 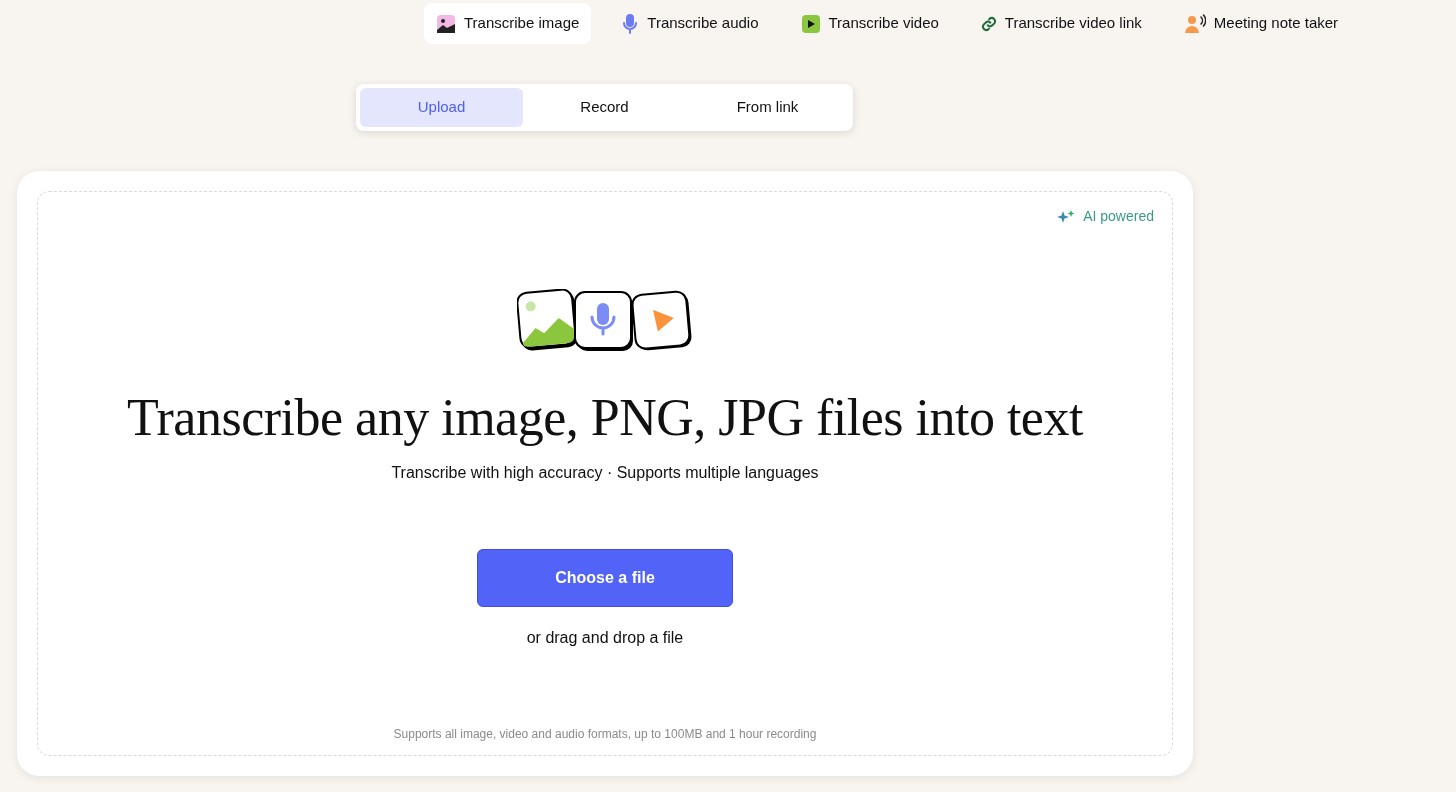 I want to click on tab: Record, so click(x=604, y=107).